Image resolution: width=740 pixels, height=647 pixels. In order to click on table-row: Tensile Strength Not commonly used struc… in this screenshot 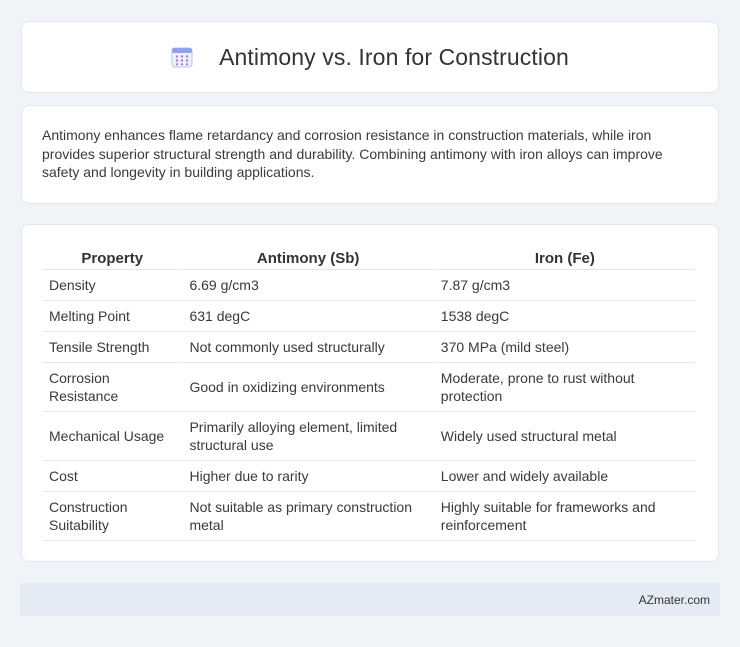, I will do `click(369, 347)`.